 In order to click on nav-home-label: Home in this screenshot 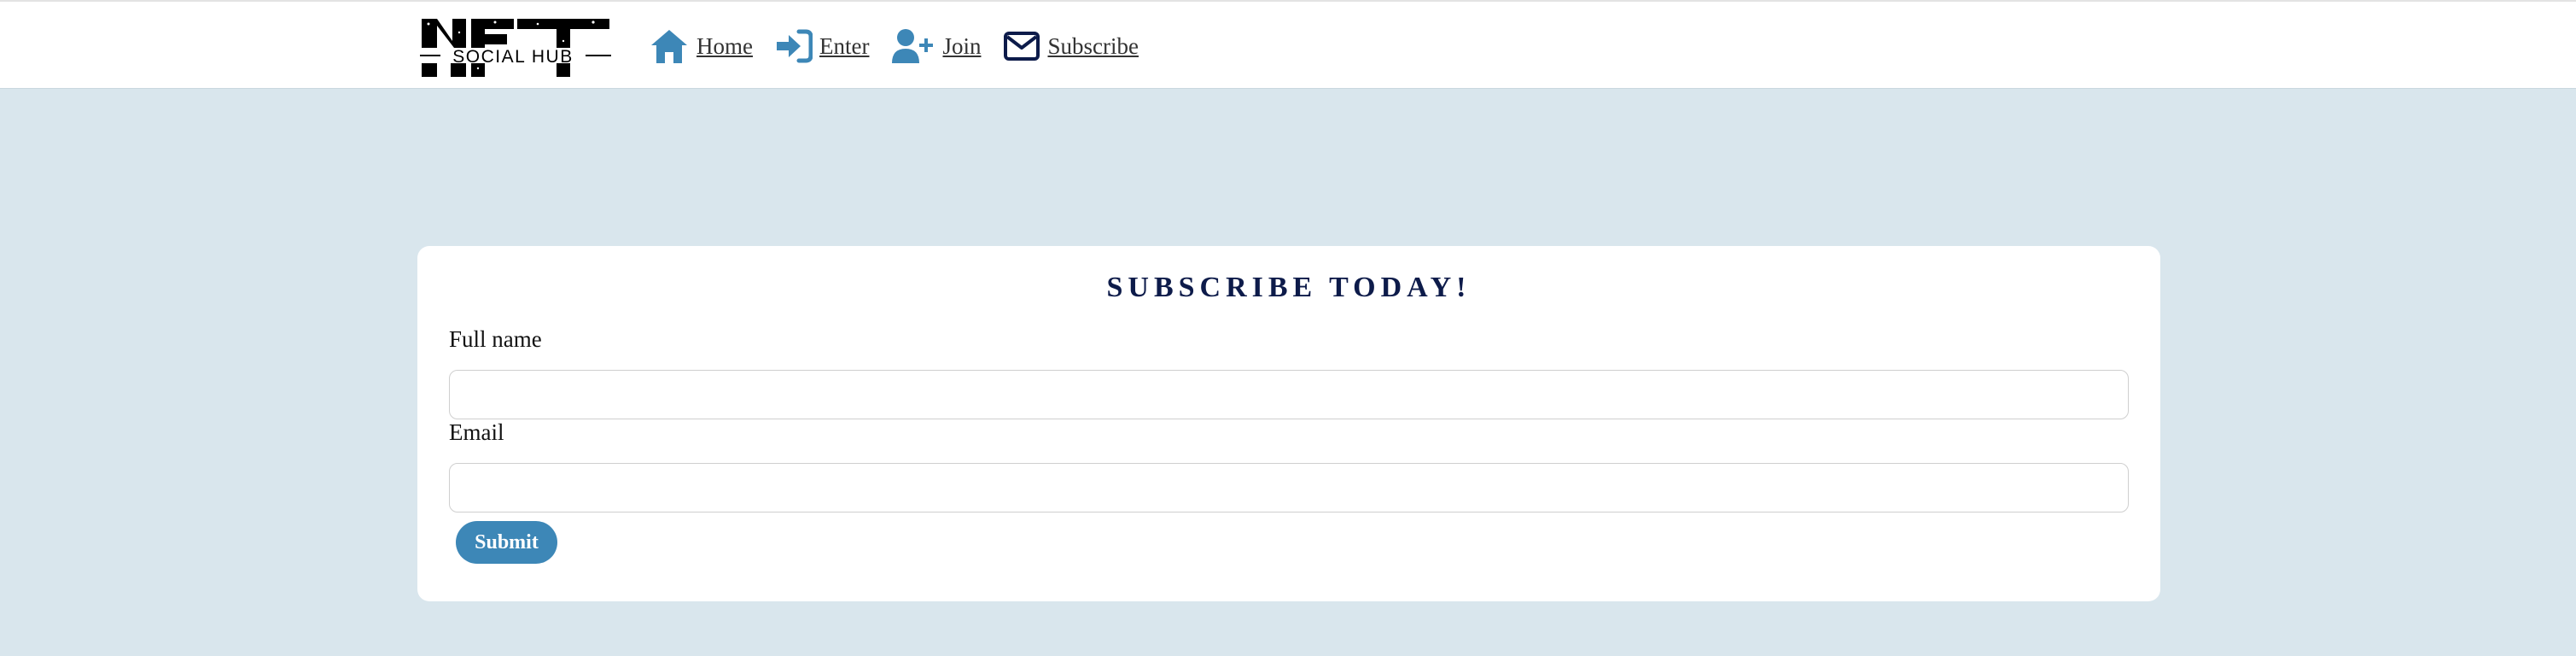, I will do `click(724, 45)`.